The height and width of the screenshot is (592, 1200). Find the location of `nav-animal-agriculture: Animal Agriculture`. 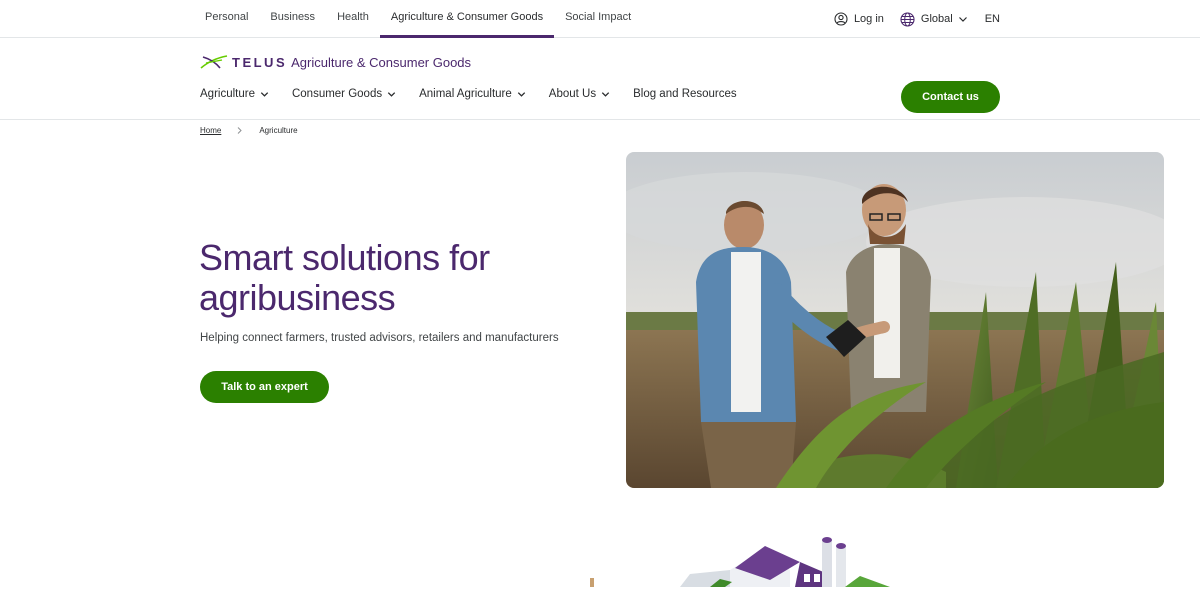

nav-animal-agriculture: Animal Agriculture is located at coordinates (473, 94).